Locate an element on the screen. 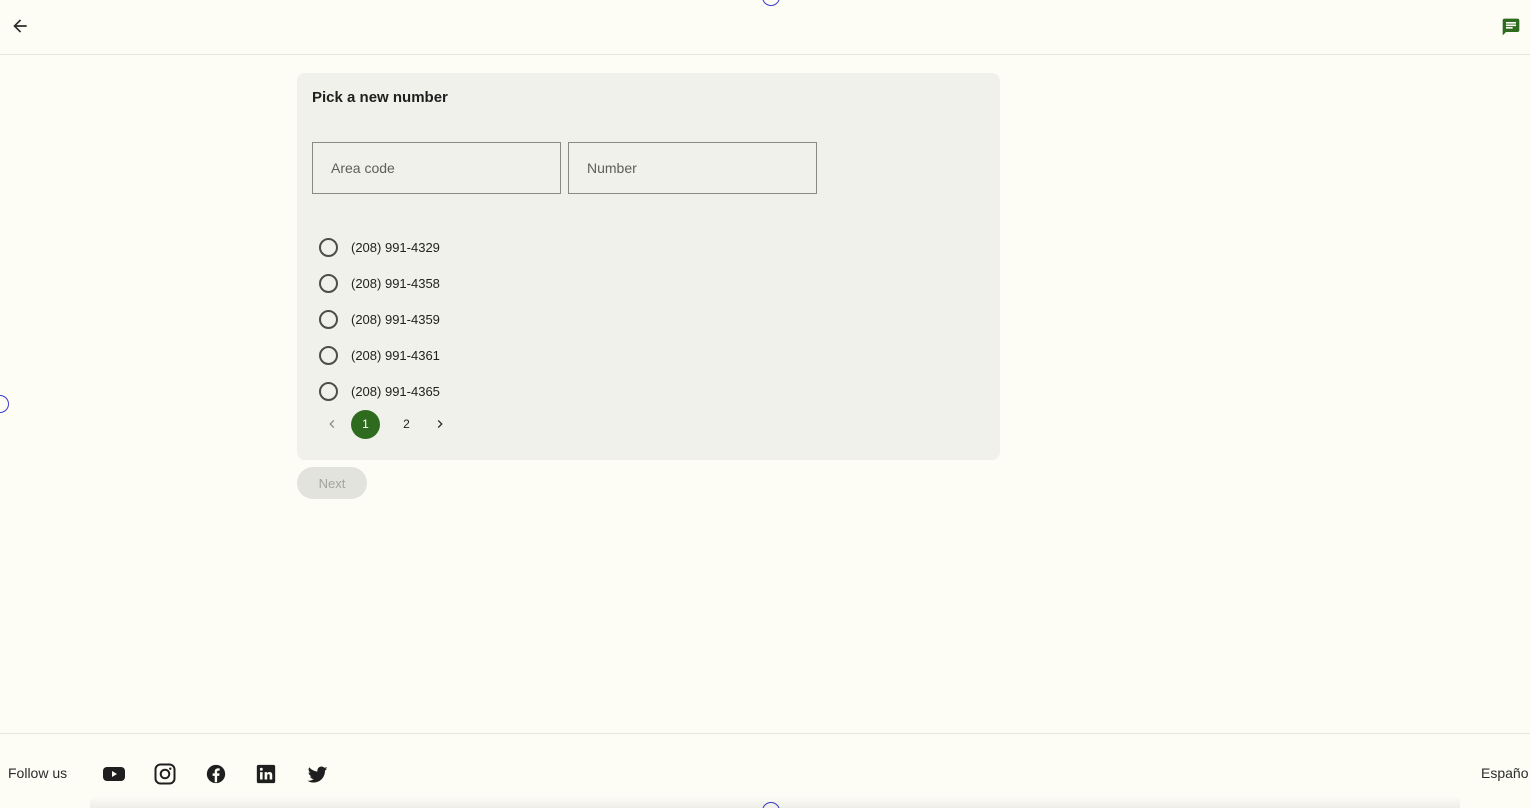  number-option: (208) 991-4359 is located at coordinates (379, 319).